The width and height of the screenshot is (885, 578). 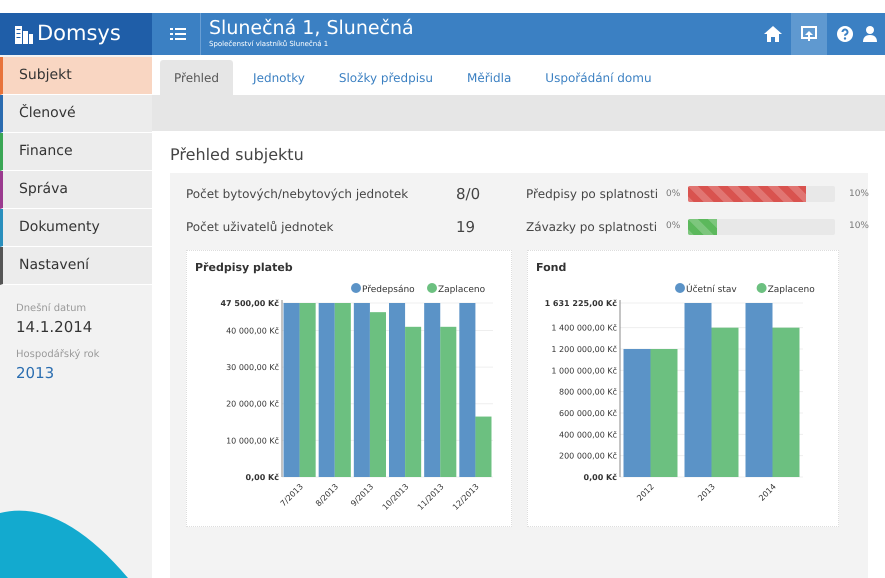 I want to click on y-tick-label: 40 000,00 Kč, so click(x=252, y=331).